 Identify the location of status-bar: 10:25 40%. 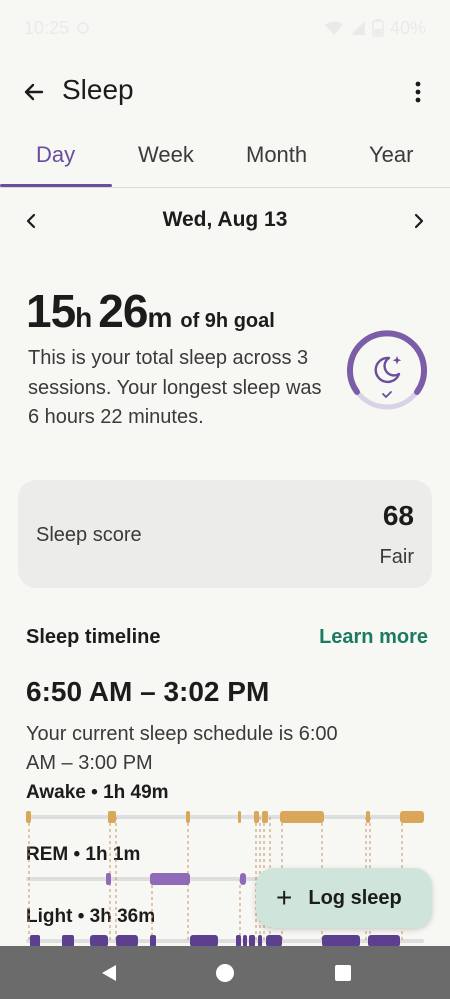
(225, 28).